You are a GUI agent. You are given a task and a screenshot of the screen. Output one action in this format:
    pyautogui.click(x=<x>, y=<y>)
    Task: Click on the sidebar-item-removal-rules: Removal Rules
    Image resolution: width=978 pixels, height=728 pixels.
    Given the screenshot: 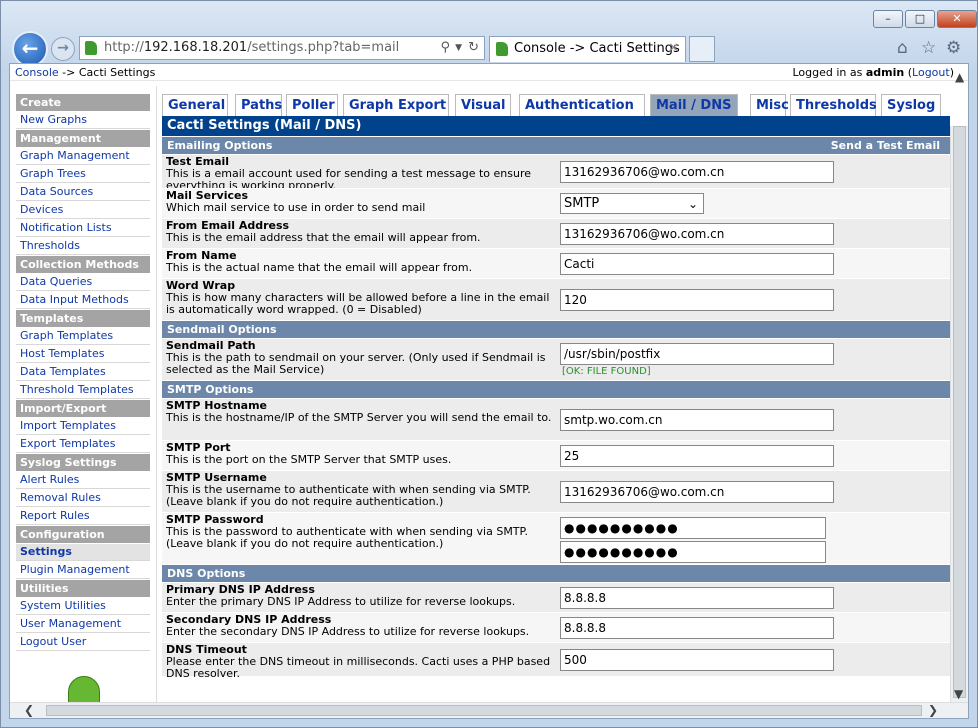 What is the action you would take?
    pyautogui.click(x=83, y=498)
    